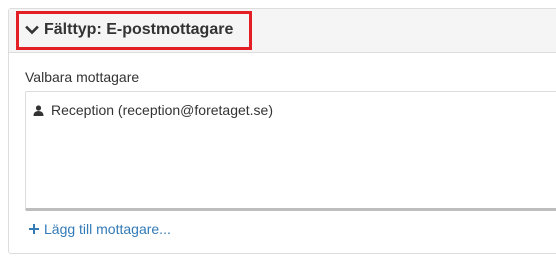 Image resolution: width=556 pixels, height=264 pixels. What do you see at coordinates (38, 110) in the screenshot?
I see `user-icon` at bounding box center [38, 110].